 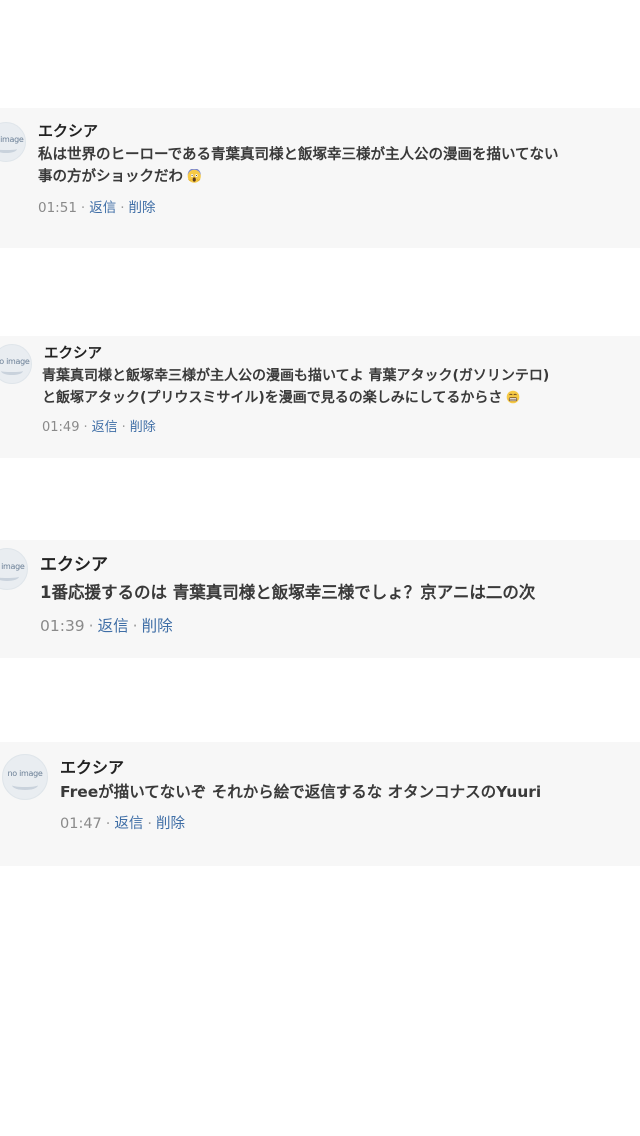 I want to click on comment-body-line: と飯塚アタック(プリウスミサイル)を漫画で見るの楽しみにしてるからさ, so click(x=295, y=399).